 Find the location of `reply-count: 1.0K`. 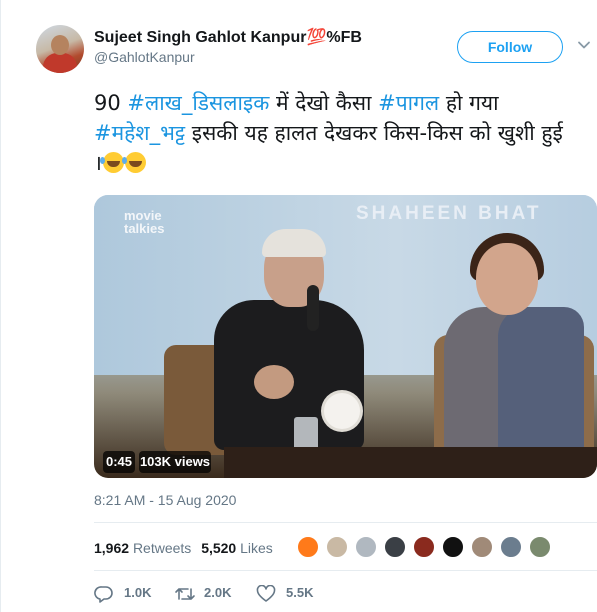

reply-count: 1.0K is located at coordinates (138, 592).